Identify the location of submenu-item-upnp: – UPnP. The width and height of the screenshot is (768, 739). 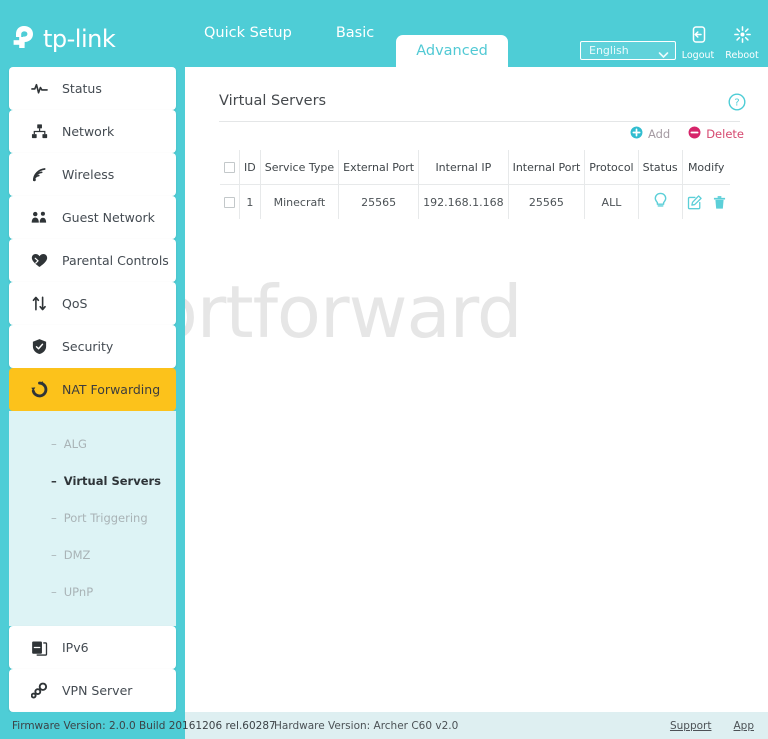
(92, 591).